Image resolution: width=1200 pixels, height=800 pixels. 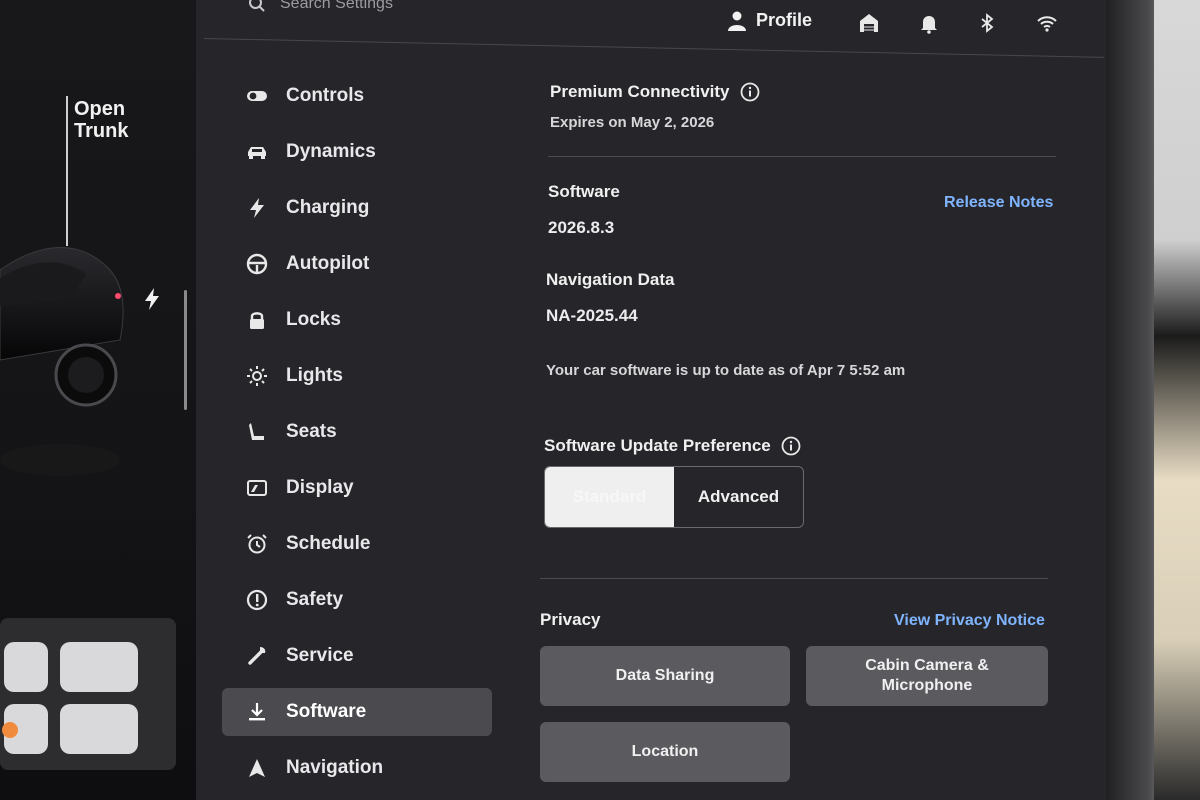 What do you see at coordinates (328, 207) in the screenshot?
I see `nav-label: Charging` at bounding box center [328, 207].